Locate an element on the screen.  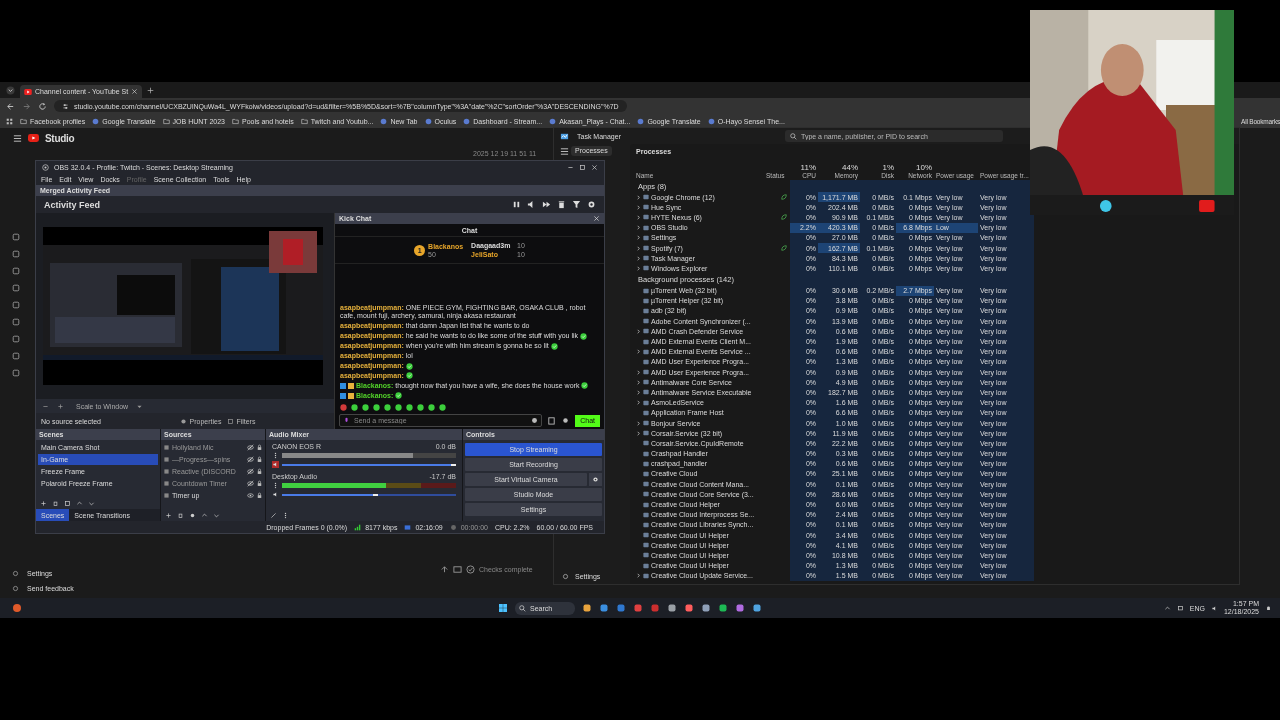
microphone-icon is located at coordinates (346, 420).